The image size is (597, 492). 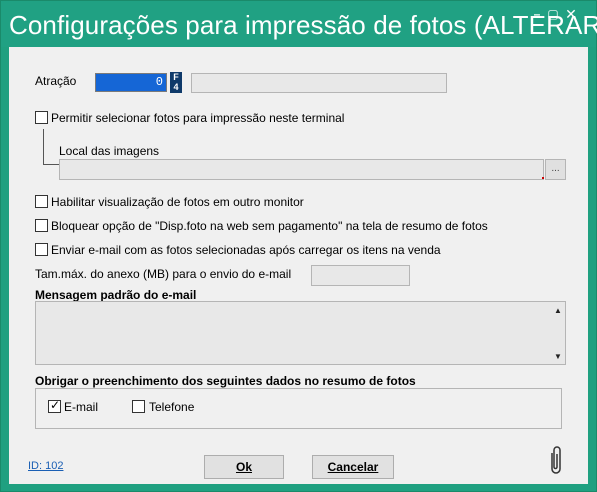 I want to click on required-email-checkbox, so click(x=54, y=405).